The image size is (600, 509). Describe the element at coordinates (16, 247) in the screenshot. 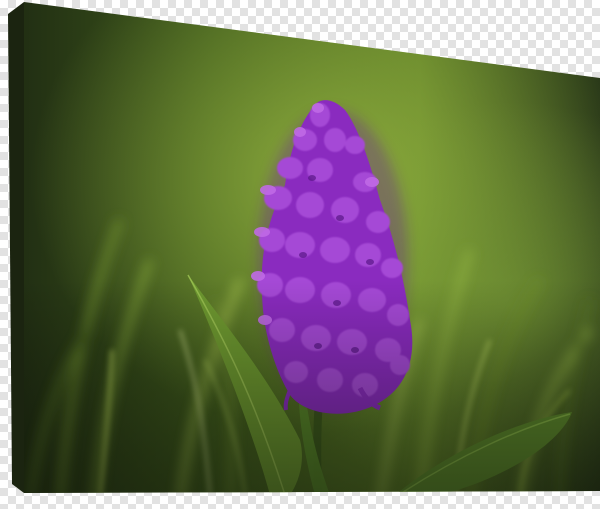

I see `canvas-side-edge` at that location.